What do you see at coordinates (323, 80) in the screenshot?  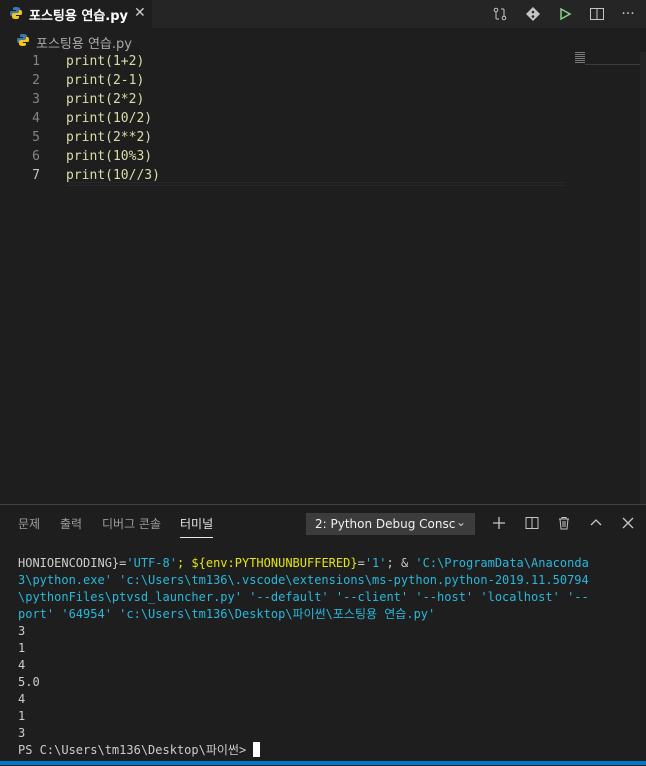 I see `code-line: 2 print(2-1)` at bounding box center [323, 80].